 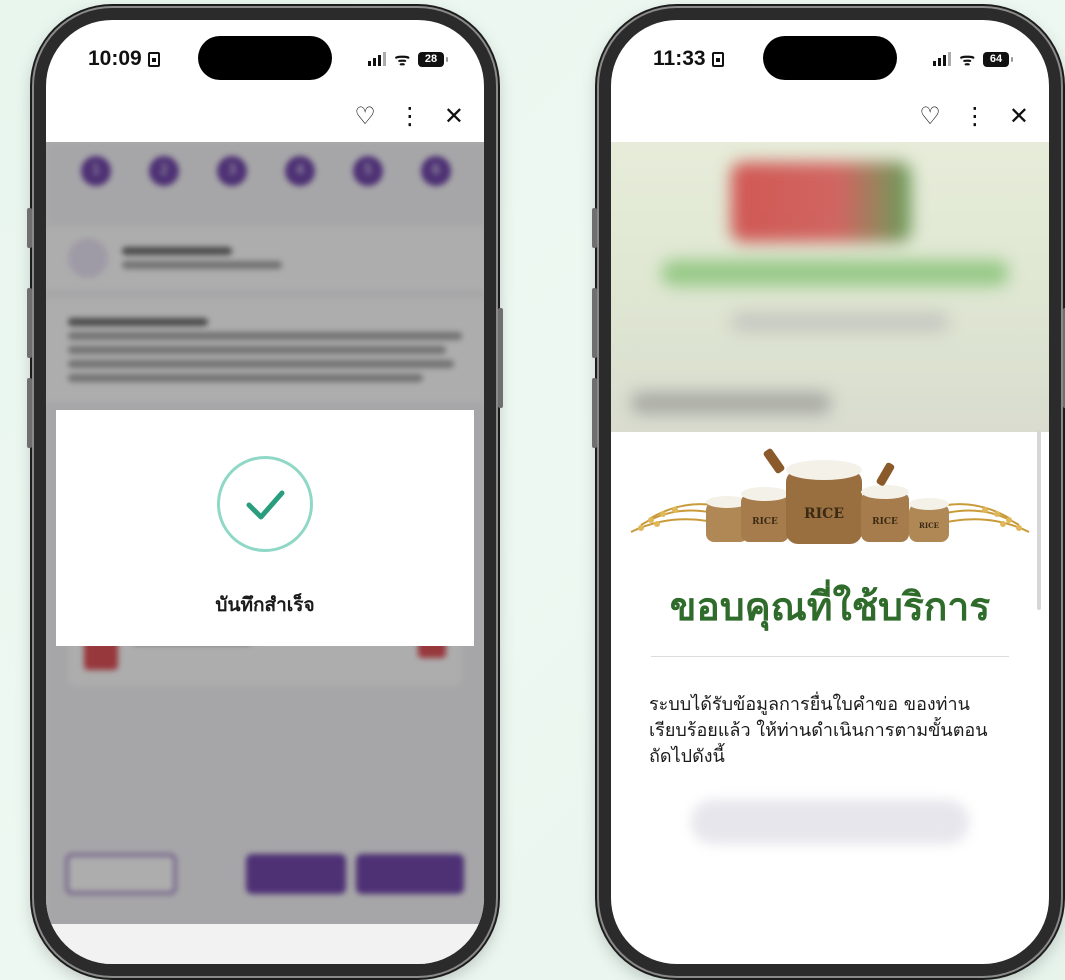 What do you see at coordinates (265, 944) in the screenshot?
I see `bottom-safe-area` at bounding box center [265, 944].